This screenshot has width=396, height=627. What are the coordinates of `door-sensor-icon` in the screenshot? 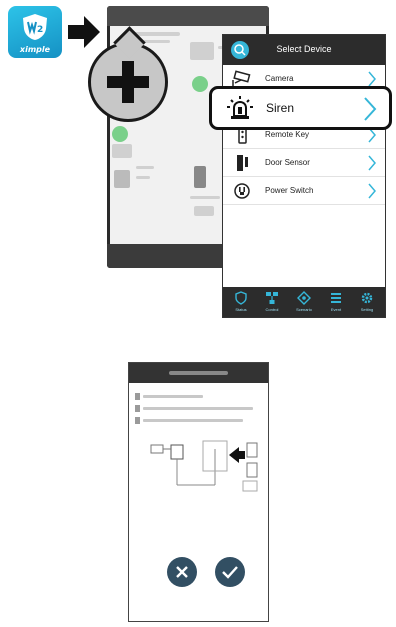 It's located at (242, 163).